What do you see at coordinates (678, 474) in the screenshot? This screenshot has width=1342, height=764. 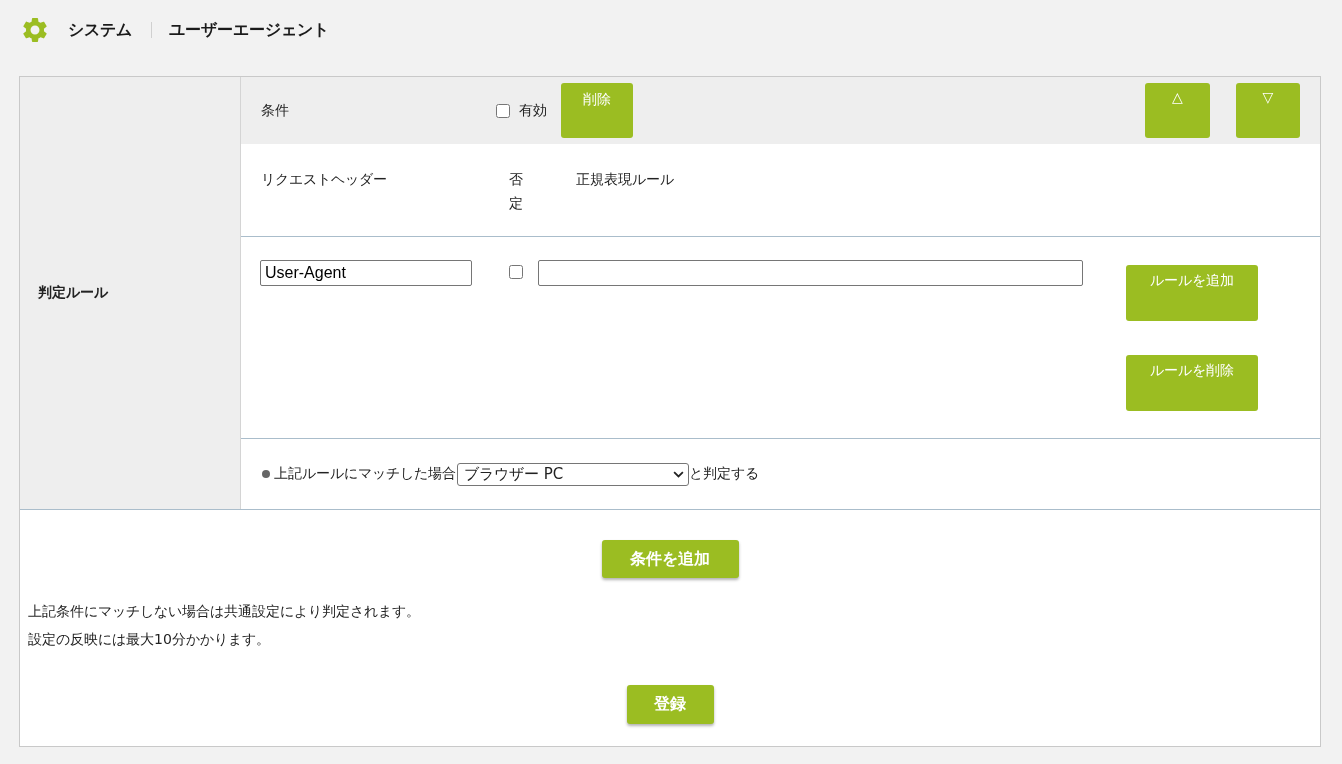 I see `chevron-icon` at bounding box center [678, 474].